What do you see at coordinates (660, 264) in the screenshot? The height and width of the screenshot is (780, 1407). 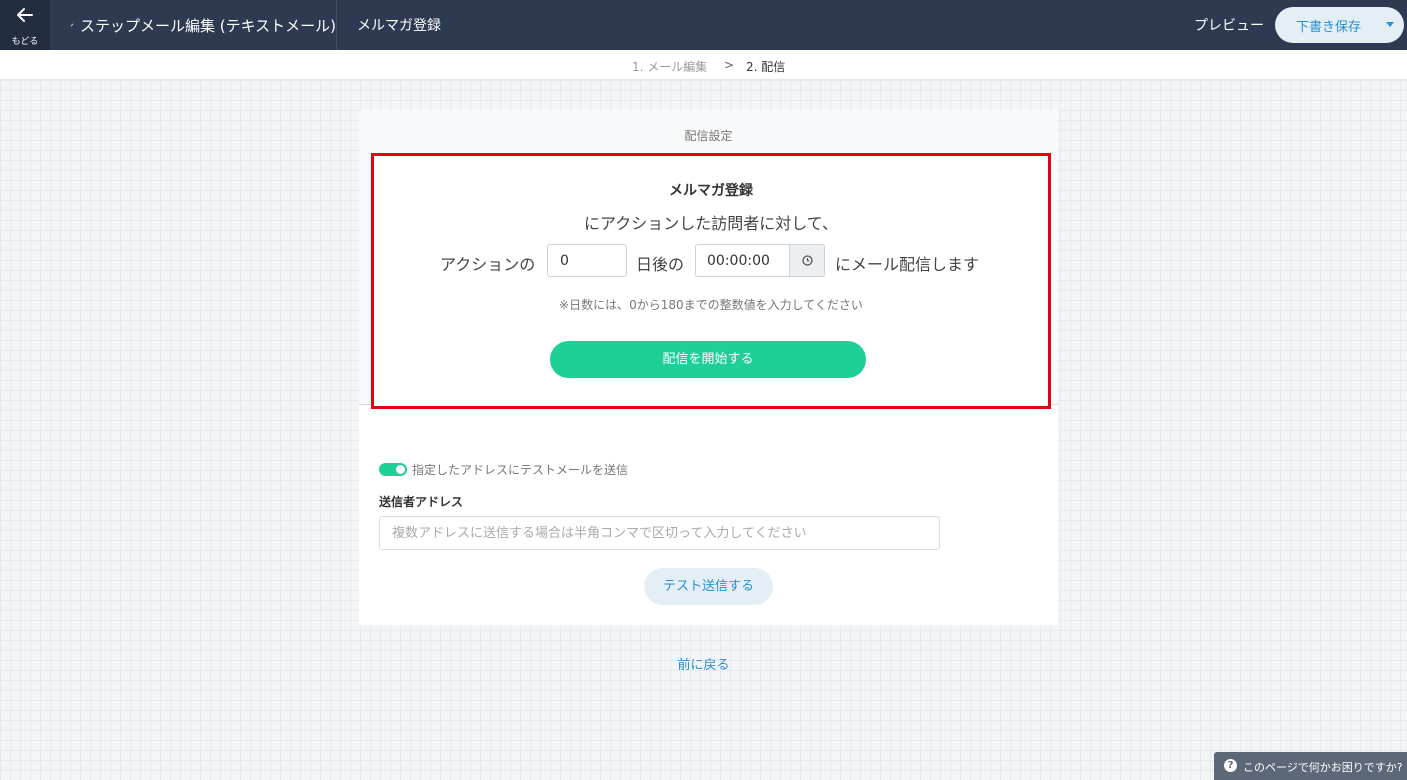 I see `days-suffix: 日後の` at bounding box center [660, 264].